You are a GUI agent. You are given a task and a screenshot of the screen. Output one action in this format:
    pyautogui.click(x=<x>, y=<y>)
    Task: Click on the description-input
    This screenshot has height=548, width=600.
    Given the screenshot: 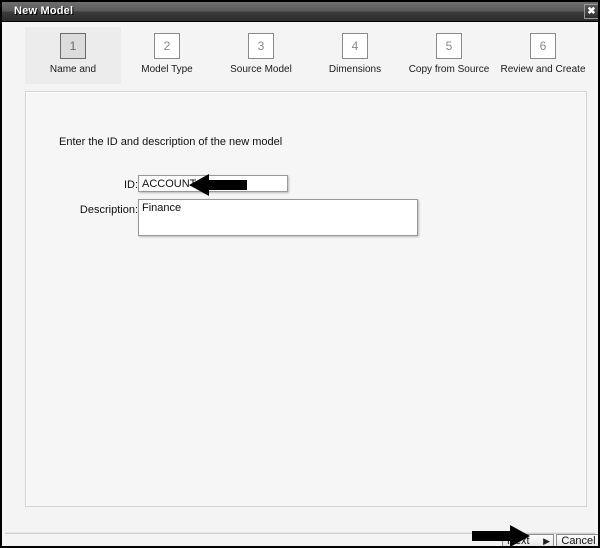 What is the action you would take?
    pyautogui.click(x=278, y=217)
    